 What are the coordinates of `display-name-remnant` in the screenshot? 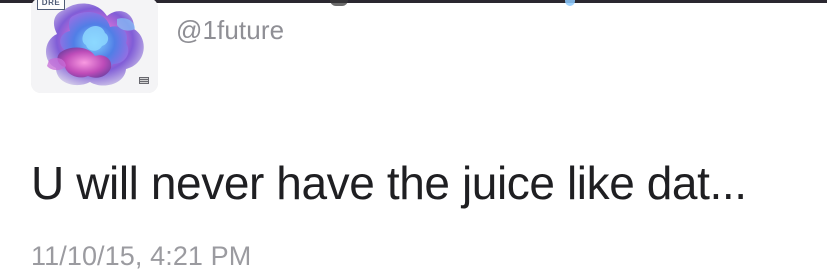 It's located at (339, 3).